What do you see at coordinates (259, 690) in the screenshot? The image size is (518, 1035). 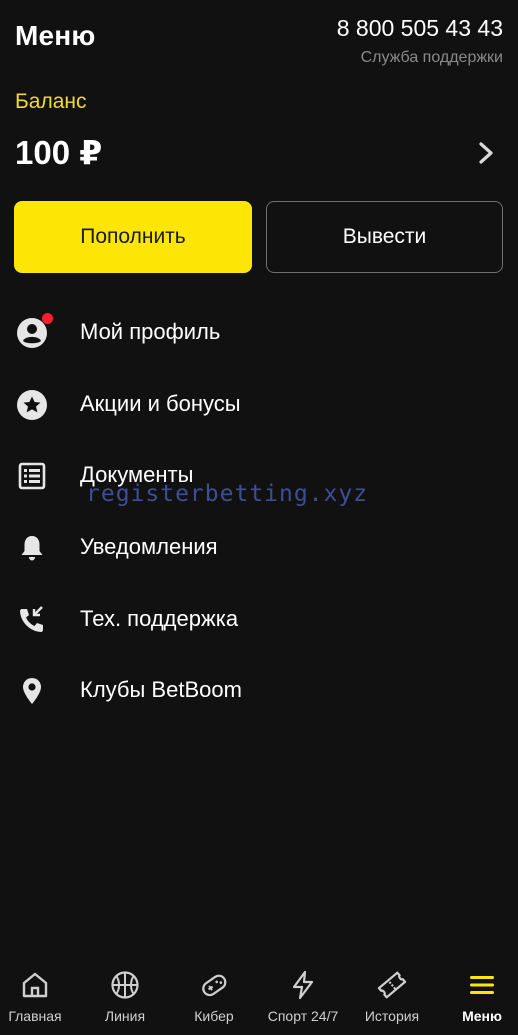 I see `menu-item-clubs: Клубы BetBoom` at bounding box center [259, 690].